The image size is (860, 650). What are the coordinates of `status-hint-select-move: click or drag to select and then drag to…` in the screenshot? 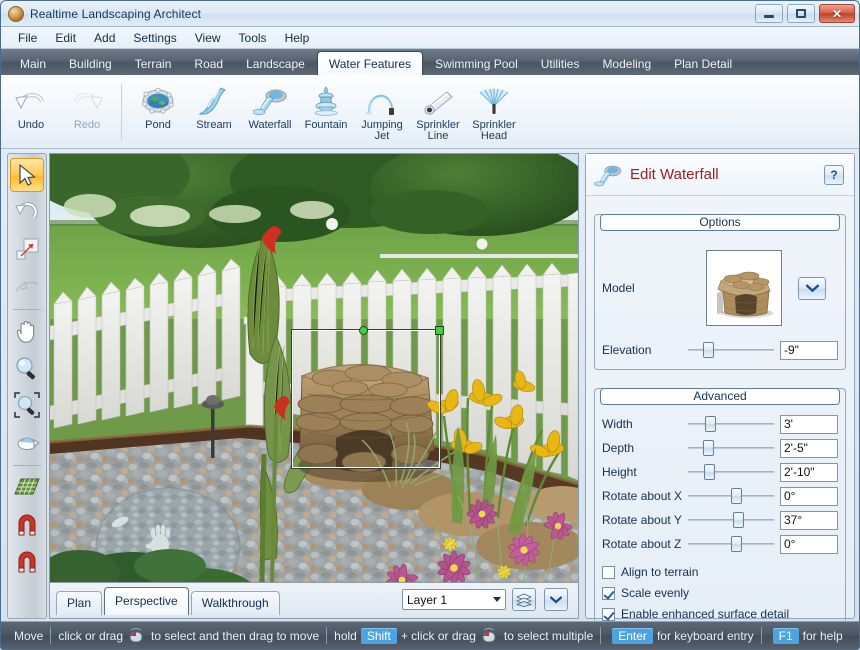 It's located at (188, 636).